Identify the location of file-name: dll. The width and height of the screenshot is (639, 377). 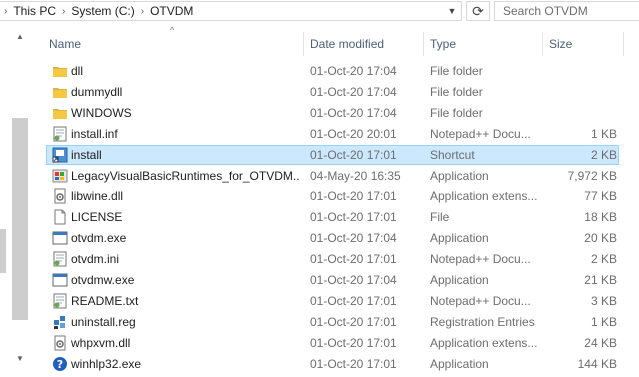
(77, 71).